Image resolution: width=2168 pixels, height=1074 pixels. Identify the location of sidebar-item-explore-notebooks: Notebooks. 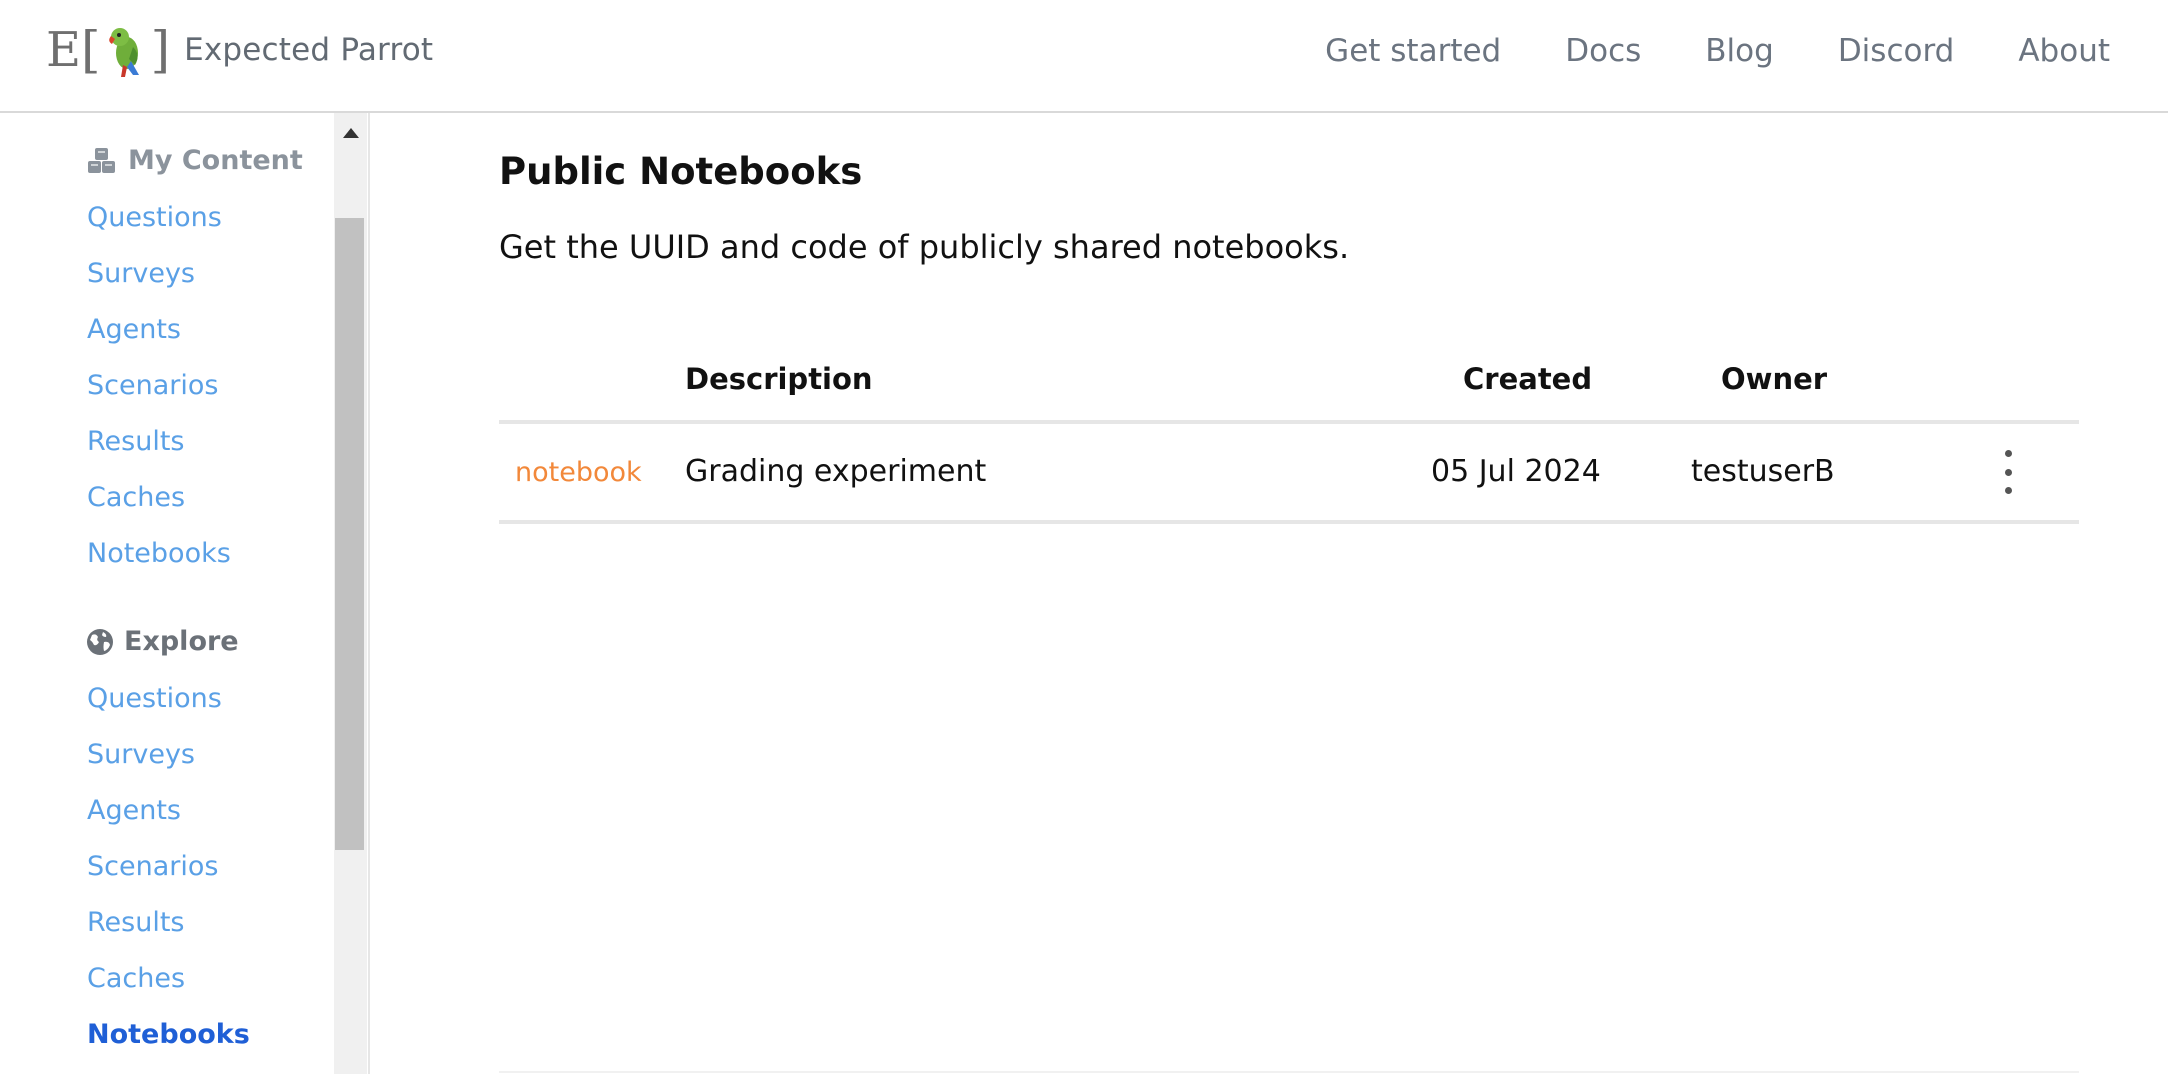
(168, 1034).